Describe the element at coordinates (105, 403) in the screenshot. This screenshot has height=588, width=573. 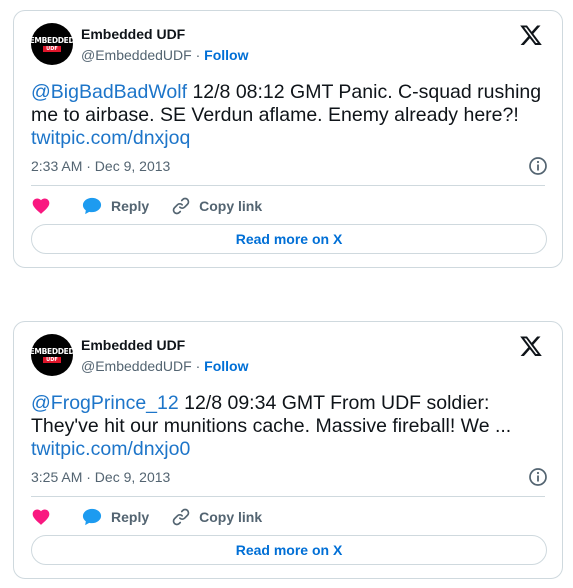
I see `mention-link: @FrogPrince_12` at that location.